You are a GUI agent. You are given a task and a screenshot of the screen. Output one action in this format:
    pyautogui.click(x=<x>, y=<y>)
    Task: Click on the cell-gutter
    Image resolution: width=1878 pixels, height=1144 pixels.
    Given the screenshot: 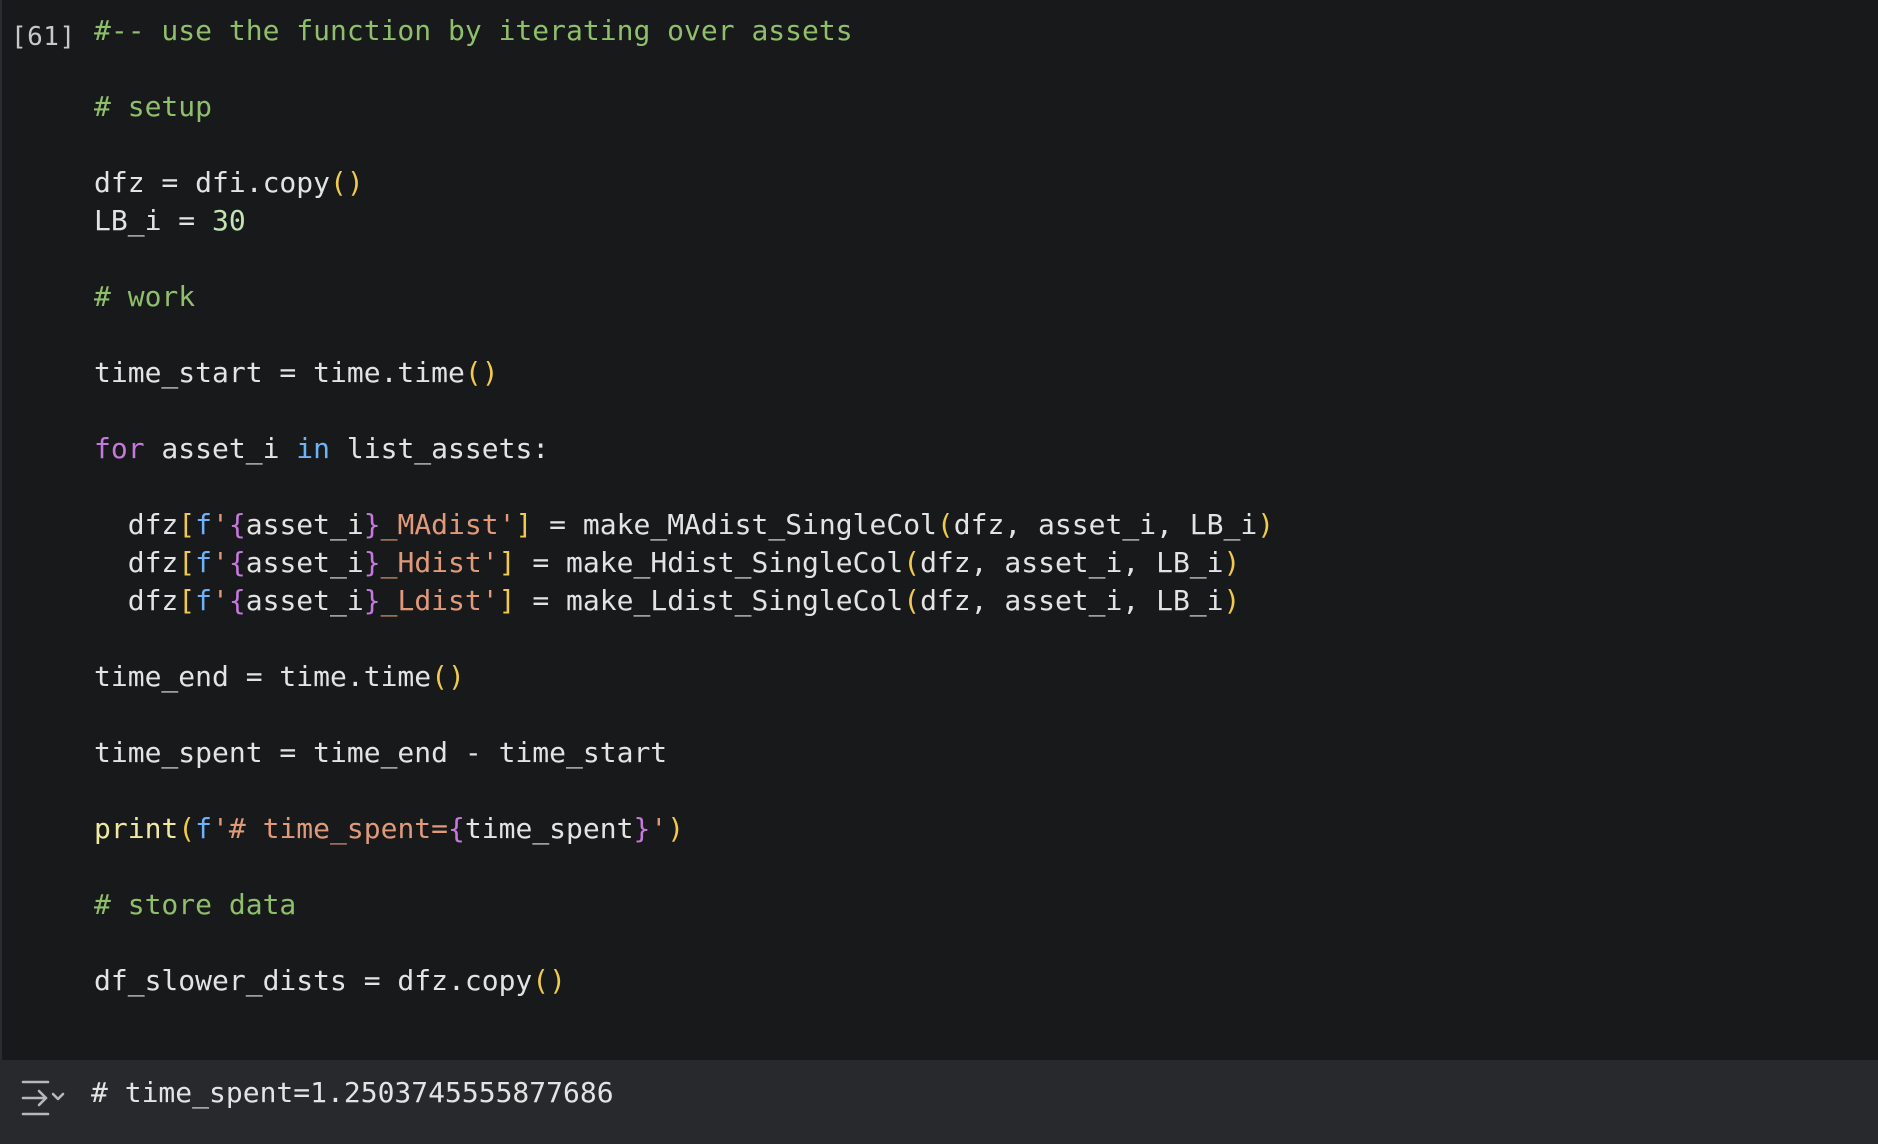 What is the action you would take?
    pyautogui.click(x=1, y=530)
    